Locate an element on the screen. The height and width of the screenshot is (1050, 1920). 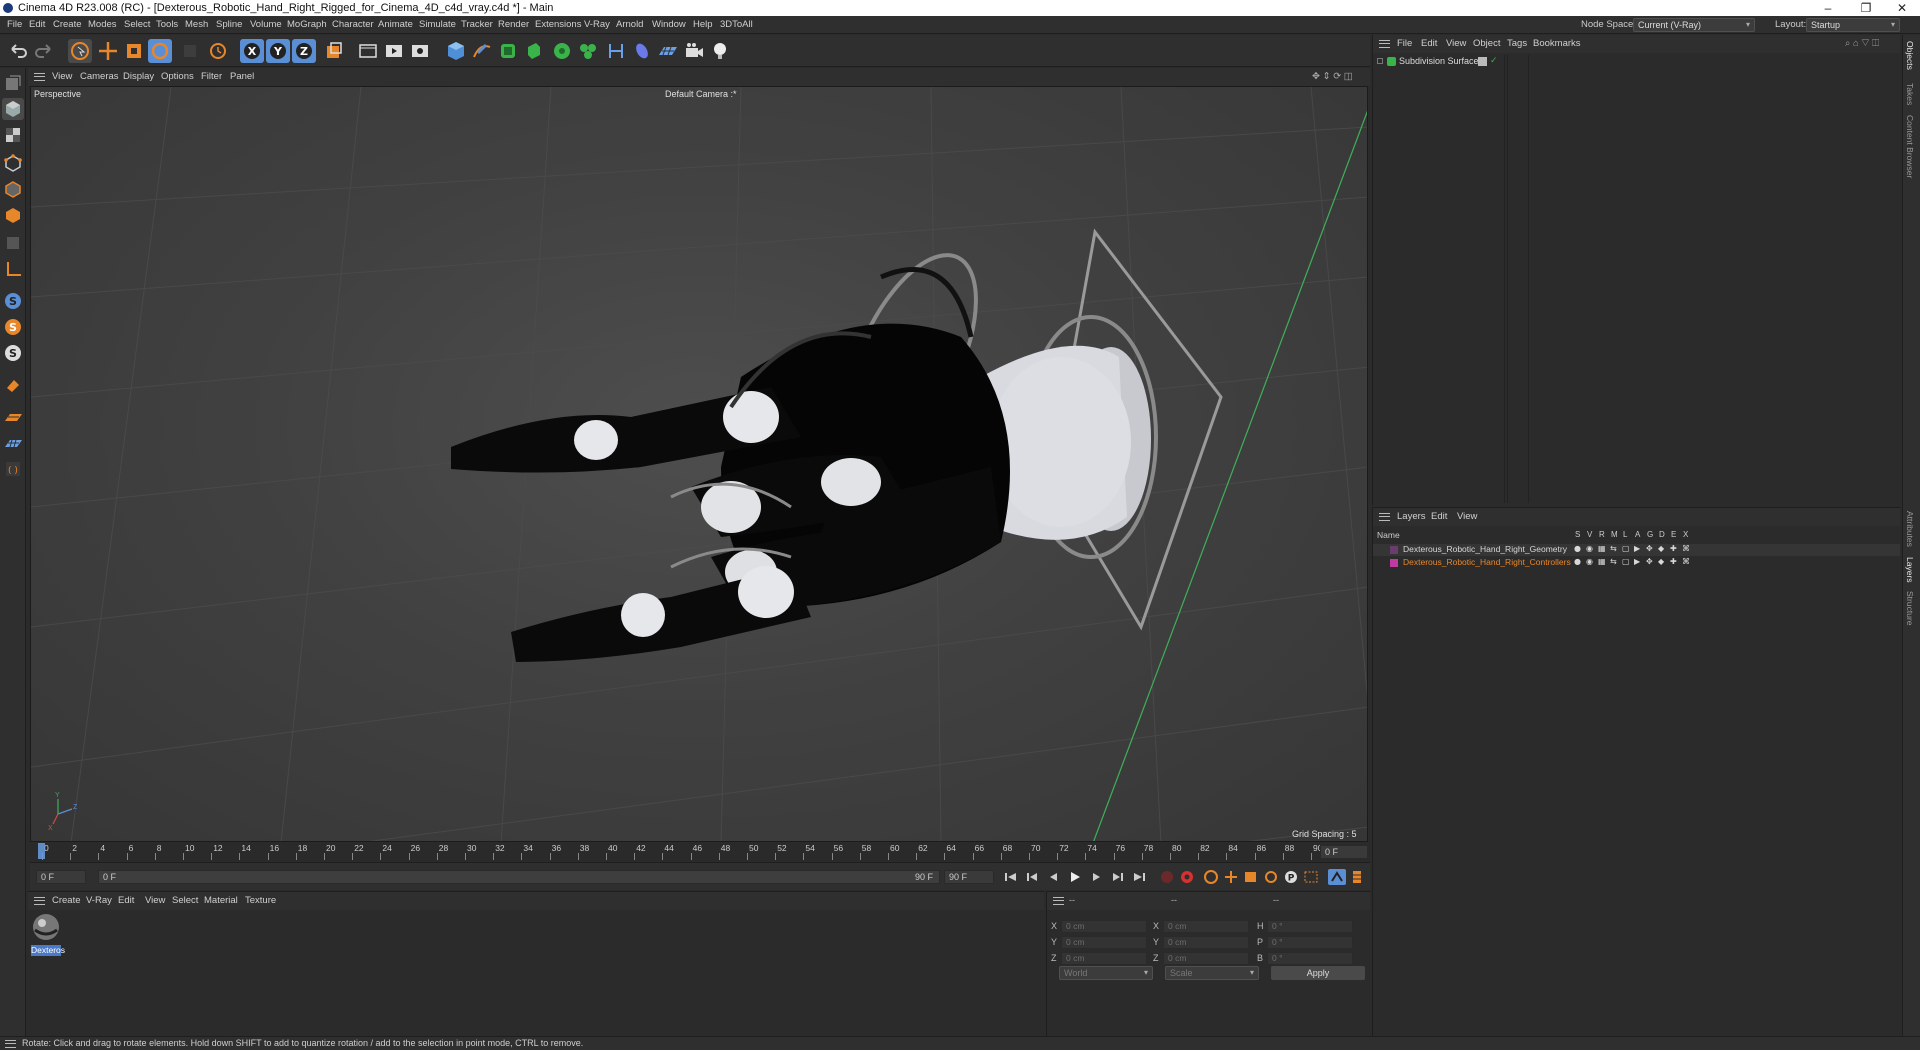
record-active-icon is located at coordinates (1167, 877).